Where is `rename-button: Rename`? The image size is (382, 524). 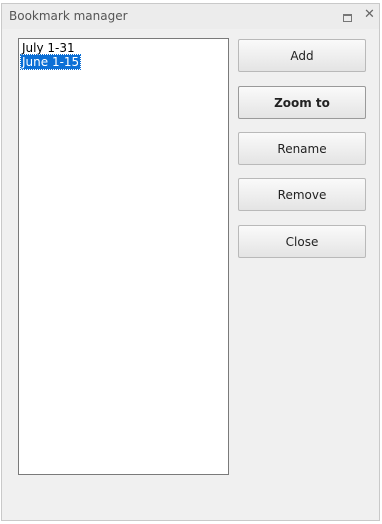 rename-button: Rename is located at coordinates (302, 148).